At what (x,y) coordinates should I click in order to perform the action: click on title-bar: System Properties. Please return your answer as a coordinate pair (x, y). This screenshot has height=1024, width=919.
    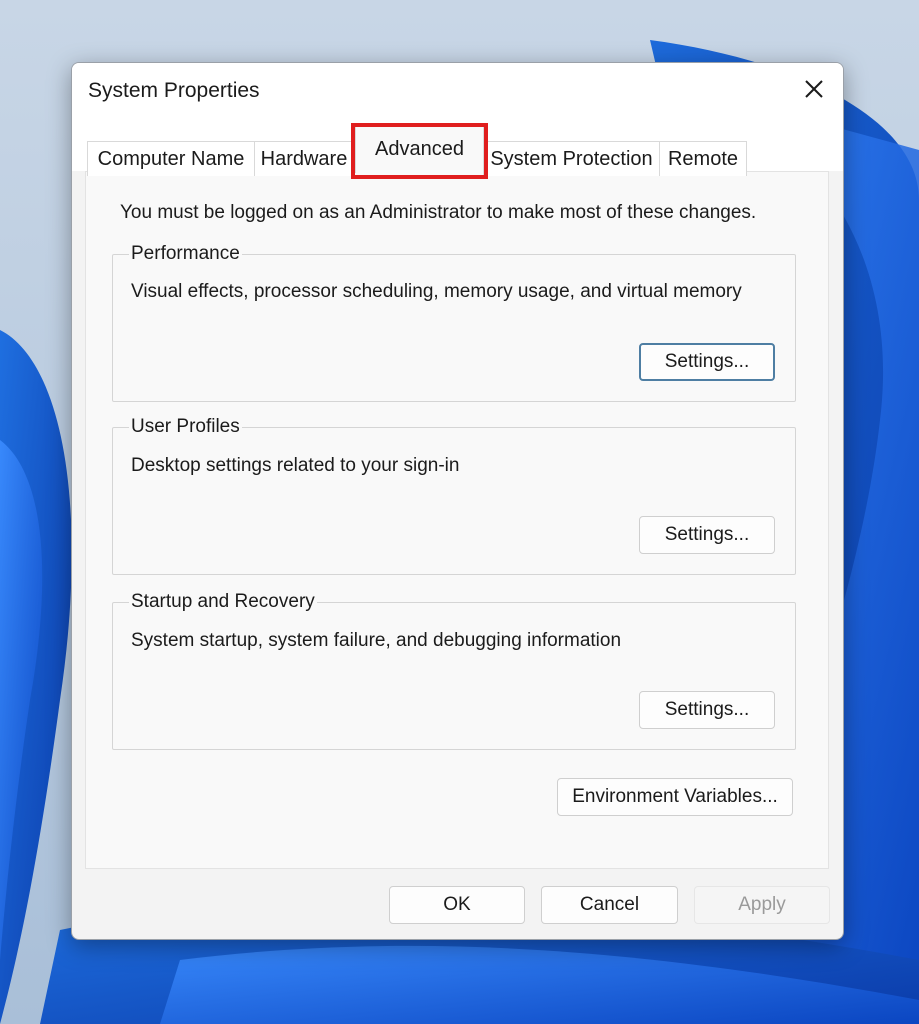
    Looking at the image, I should click on (457, 91).